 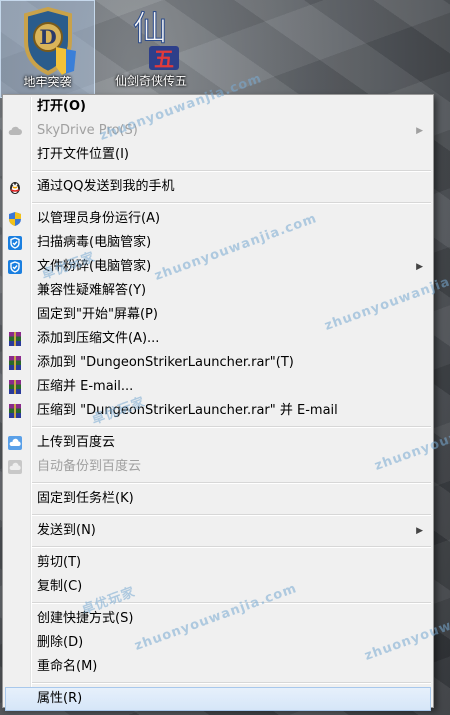 I want to click on desktop-icon-label: 仙剑奇侠传五, so click(x=150, y=81).